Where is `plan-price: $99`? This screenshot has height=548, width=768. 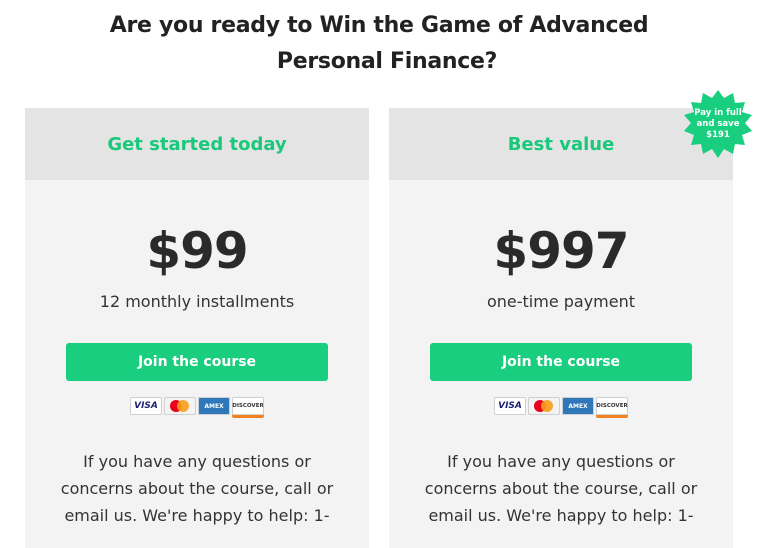 plan-price: $99 is located at coordinates (197, 251).